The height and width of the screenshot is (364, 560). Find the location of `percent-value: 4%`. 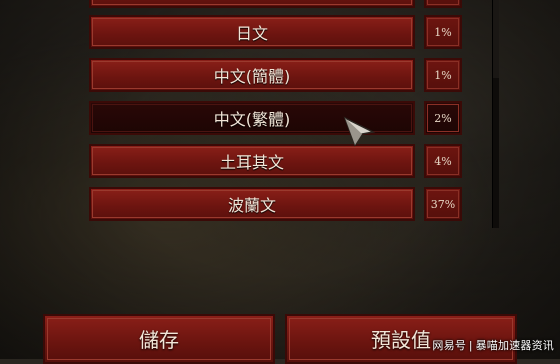

percent-value: 4% is located at coordinates (443, 161).